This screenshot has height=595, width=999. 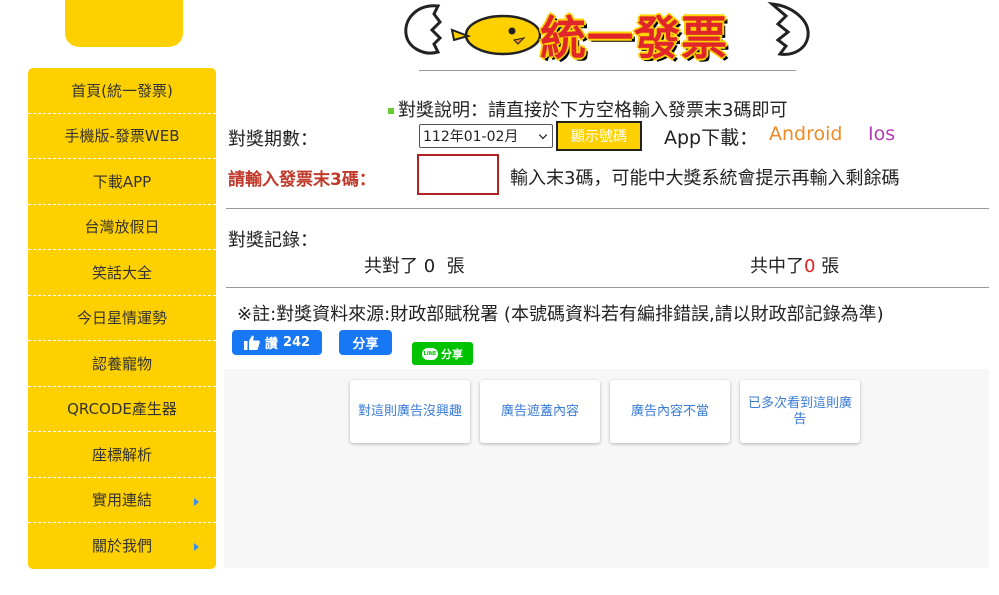 I want to click on chick-icon, so click(x=496, y=35).